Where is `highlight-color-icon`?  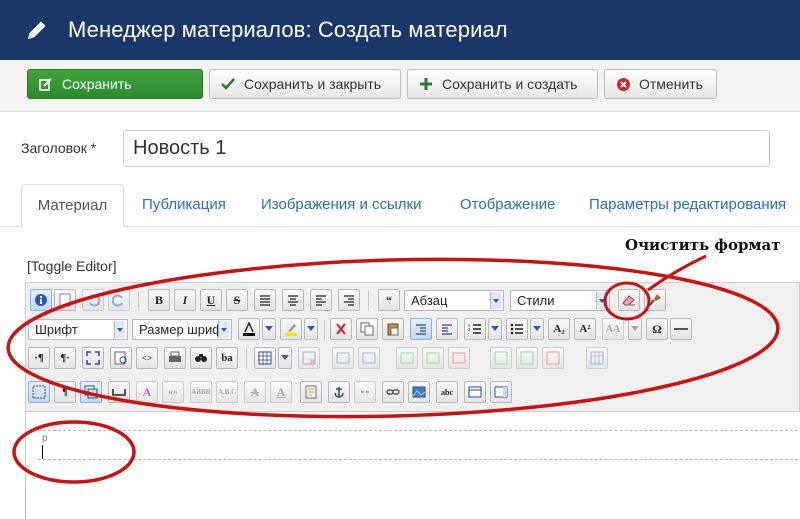 highlight-color-icon is located at coordinates (291, 329).